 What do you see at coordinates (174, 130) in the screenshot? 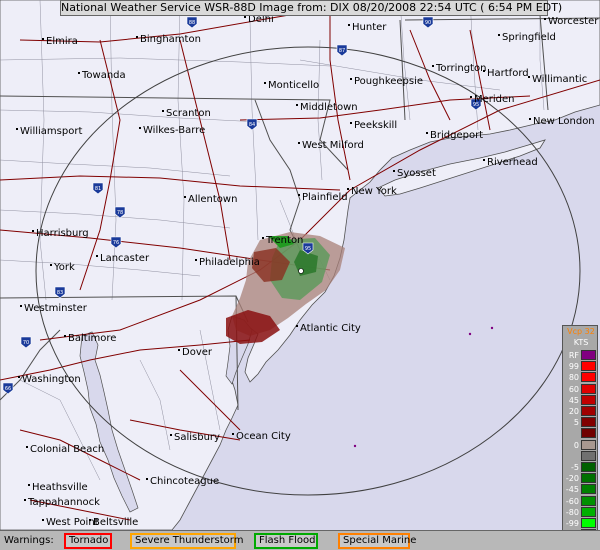
I see `city-label: Wilkes-Barre` at bounding box center [174, 130].